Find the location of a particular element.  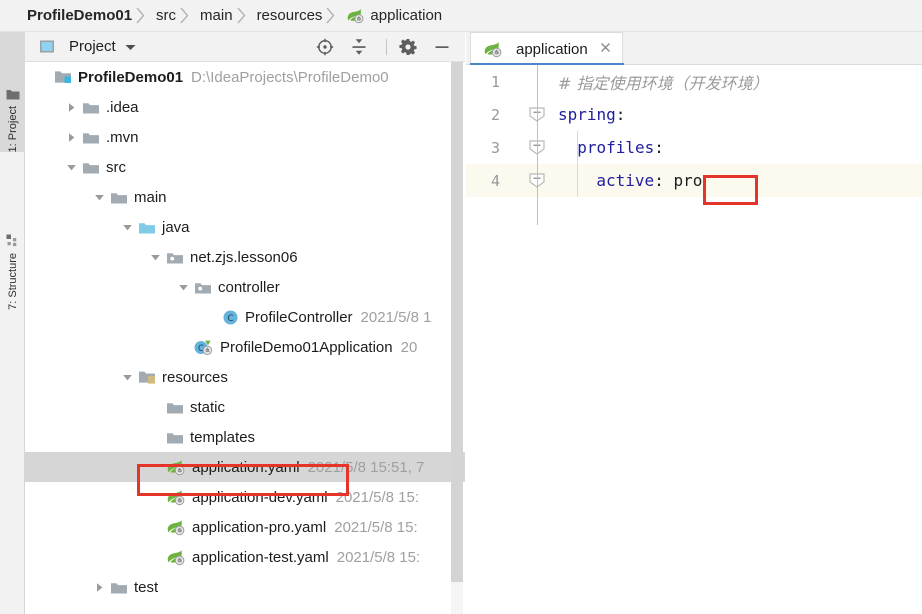

tool-window-button-1-project: 1: Project is located at coordinates (12, 92).